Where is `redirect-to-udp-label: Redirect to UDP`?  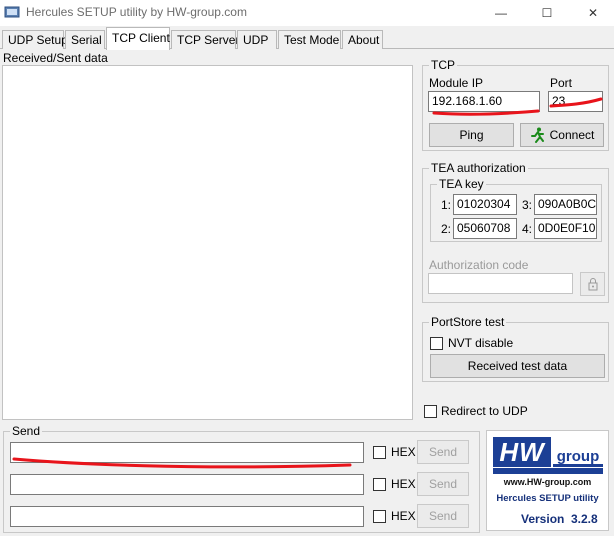 redirect-to-udp-label: Redirect to UDP is located at coordinates (484, 411).